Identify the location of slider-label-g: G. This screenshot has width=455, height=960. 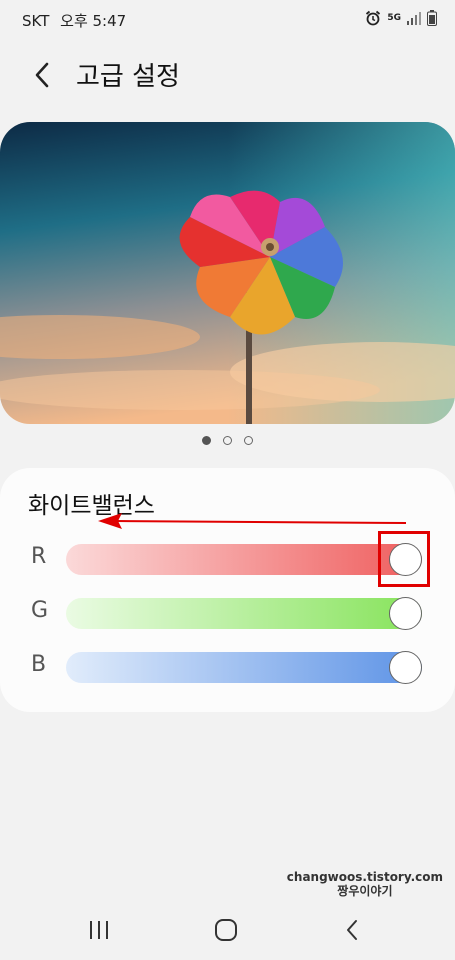
(40, 610).